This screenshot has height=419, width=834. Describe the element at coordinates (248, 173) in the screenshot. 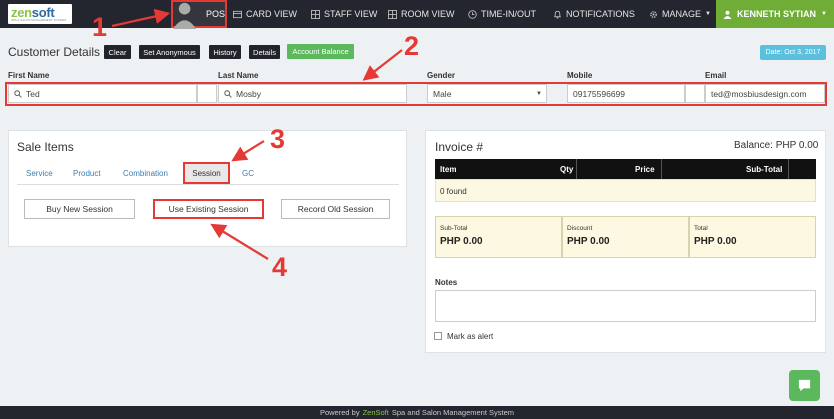

I see `tab-gc: GC` at that location.